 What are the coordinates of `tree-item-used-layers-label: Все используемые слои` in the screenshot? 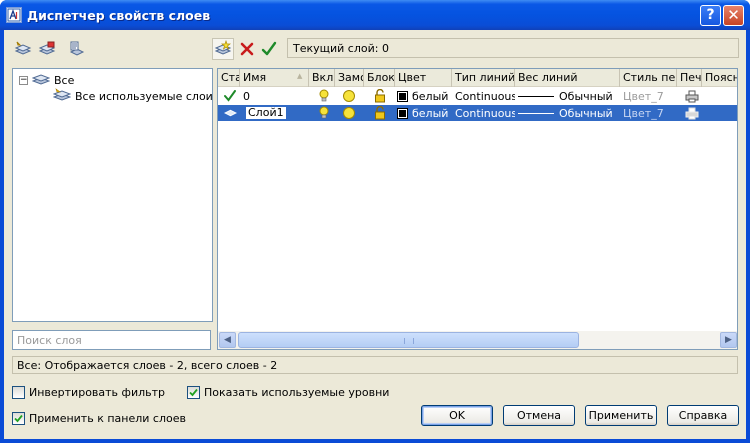 It's located at (144, 96).